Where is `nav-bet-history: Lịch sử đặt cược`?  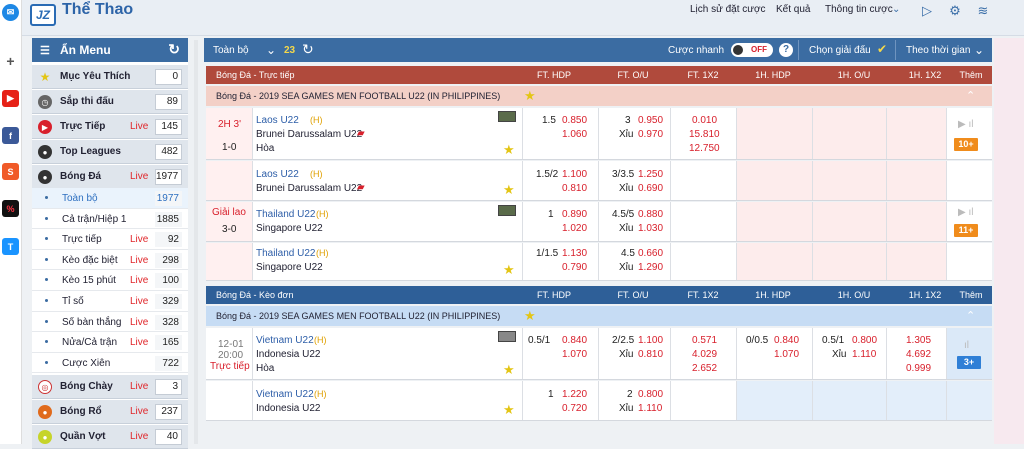 nav-bet-history: Lịch sử đặt cược is located at coordinates (728, 9).